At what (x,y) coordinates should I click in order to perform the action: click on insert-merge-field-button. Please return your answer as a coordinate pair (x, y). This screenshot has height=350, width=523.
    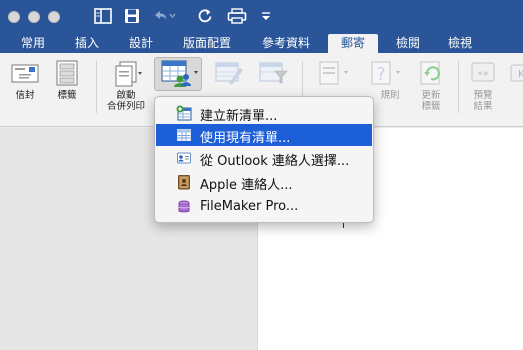
    Looking at the image, I should click on (332, 73).